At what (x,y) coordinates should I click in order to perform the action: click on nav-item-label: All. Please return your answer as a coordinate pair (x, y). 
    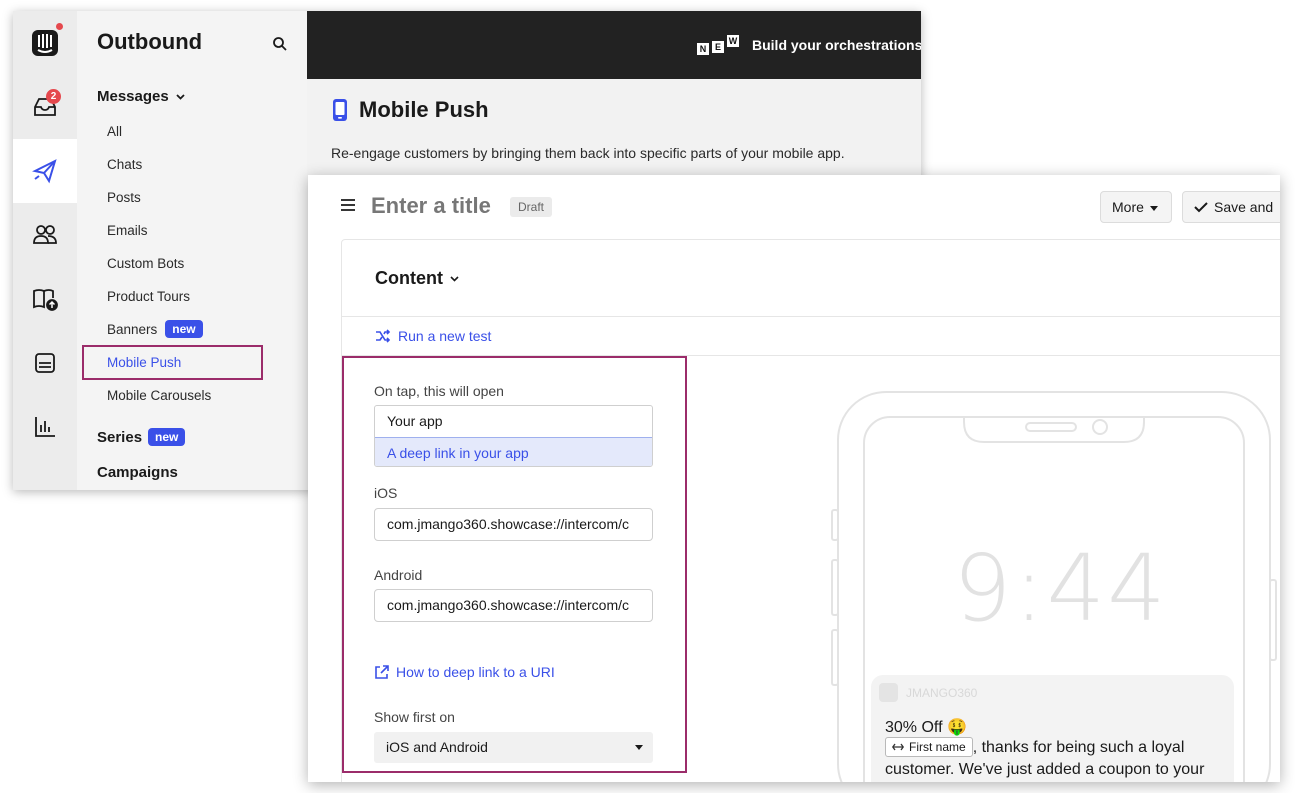
    Looking at the image, I should click on (115, 131).